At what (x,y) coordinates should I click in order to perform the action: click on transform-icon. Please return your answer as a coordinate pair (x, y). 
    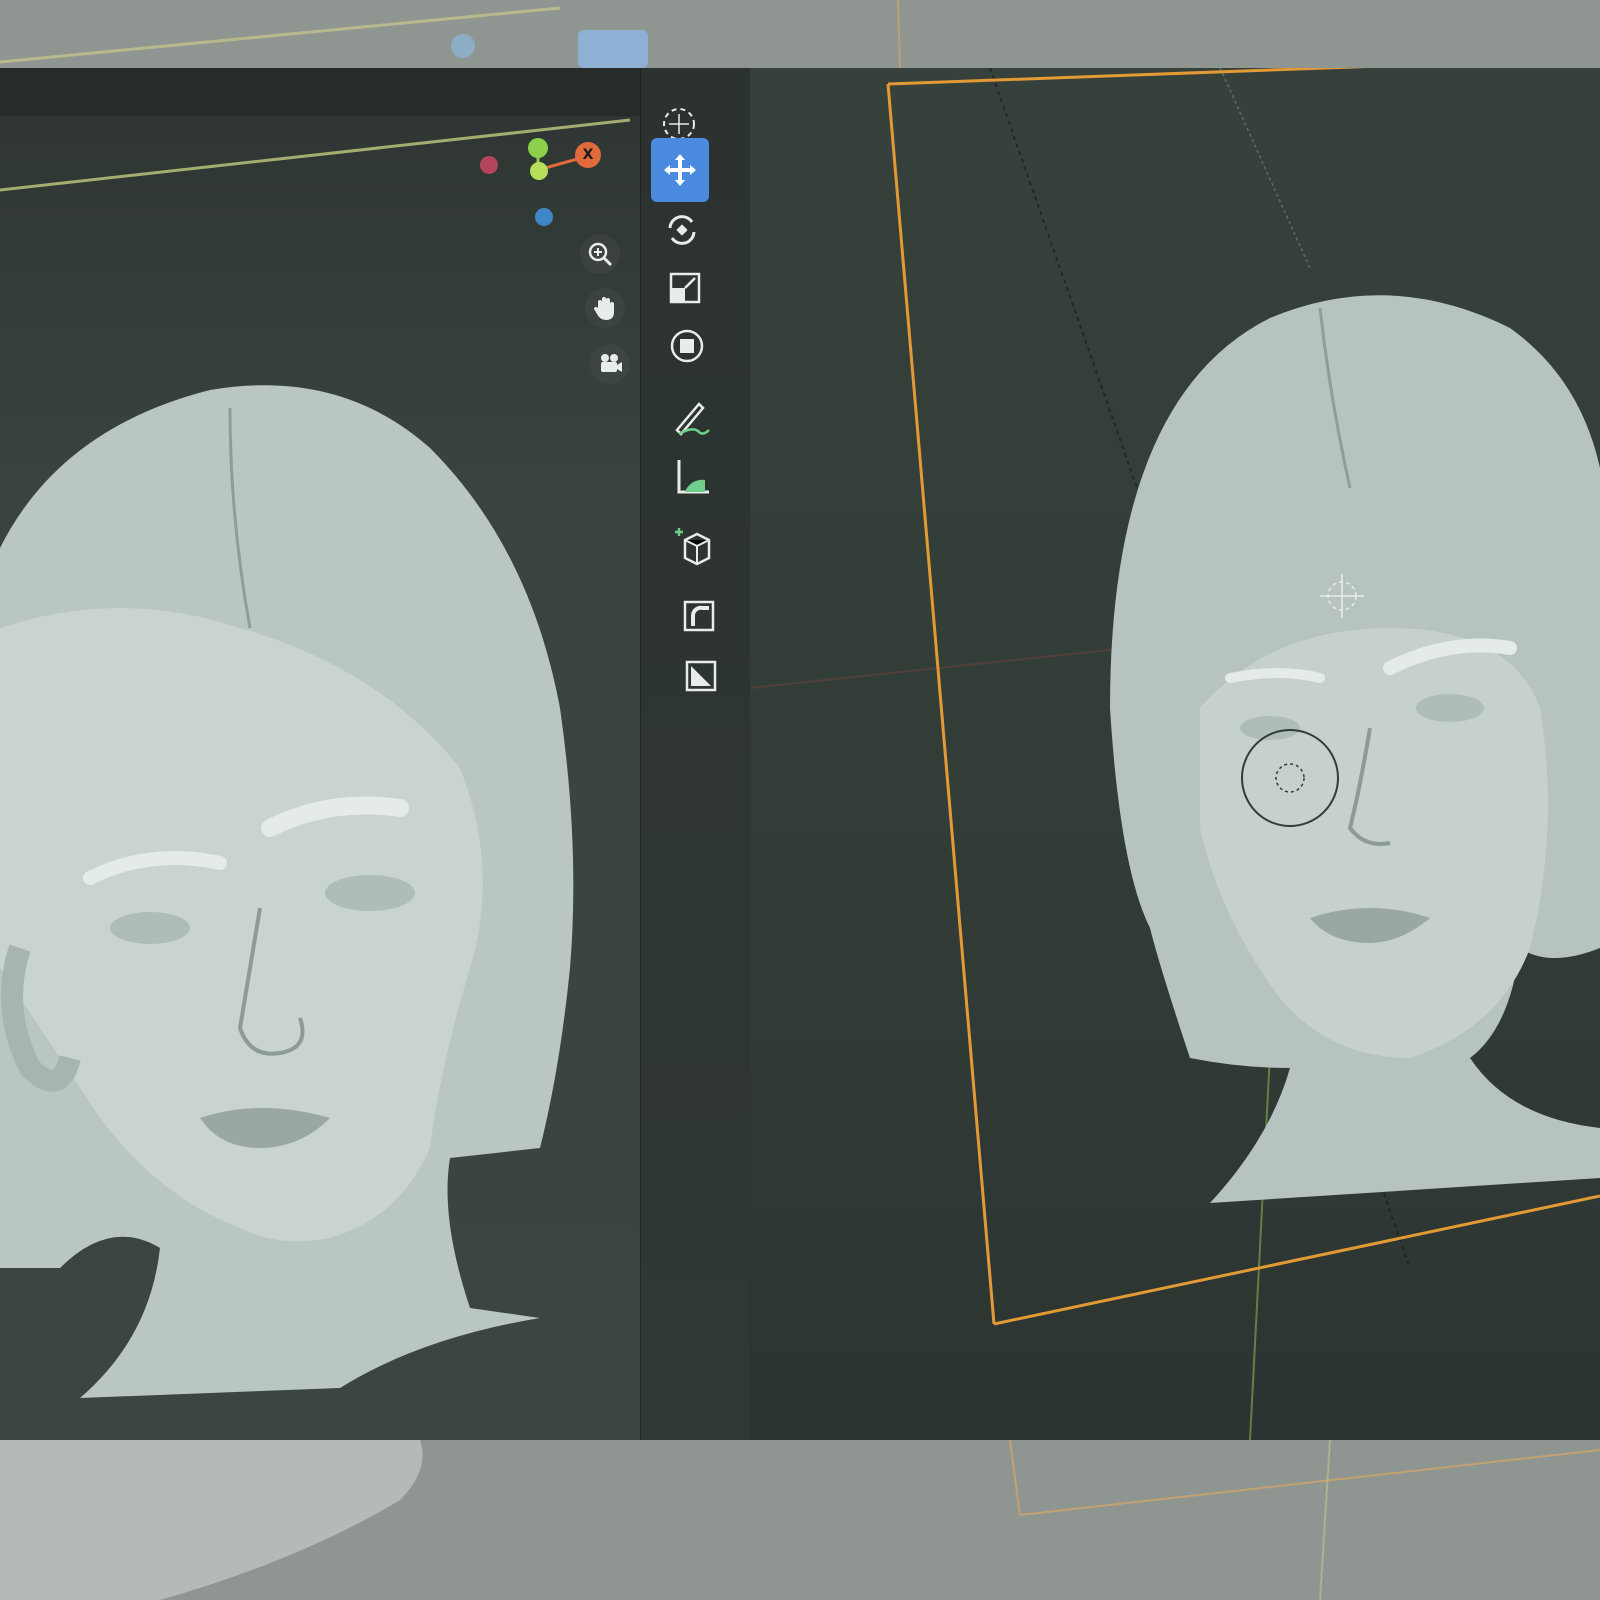
    Looking at the image, I should click on (687, 346).